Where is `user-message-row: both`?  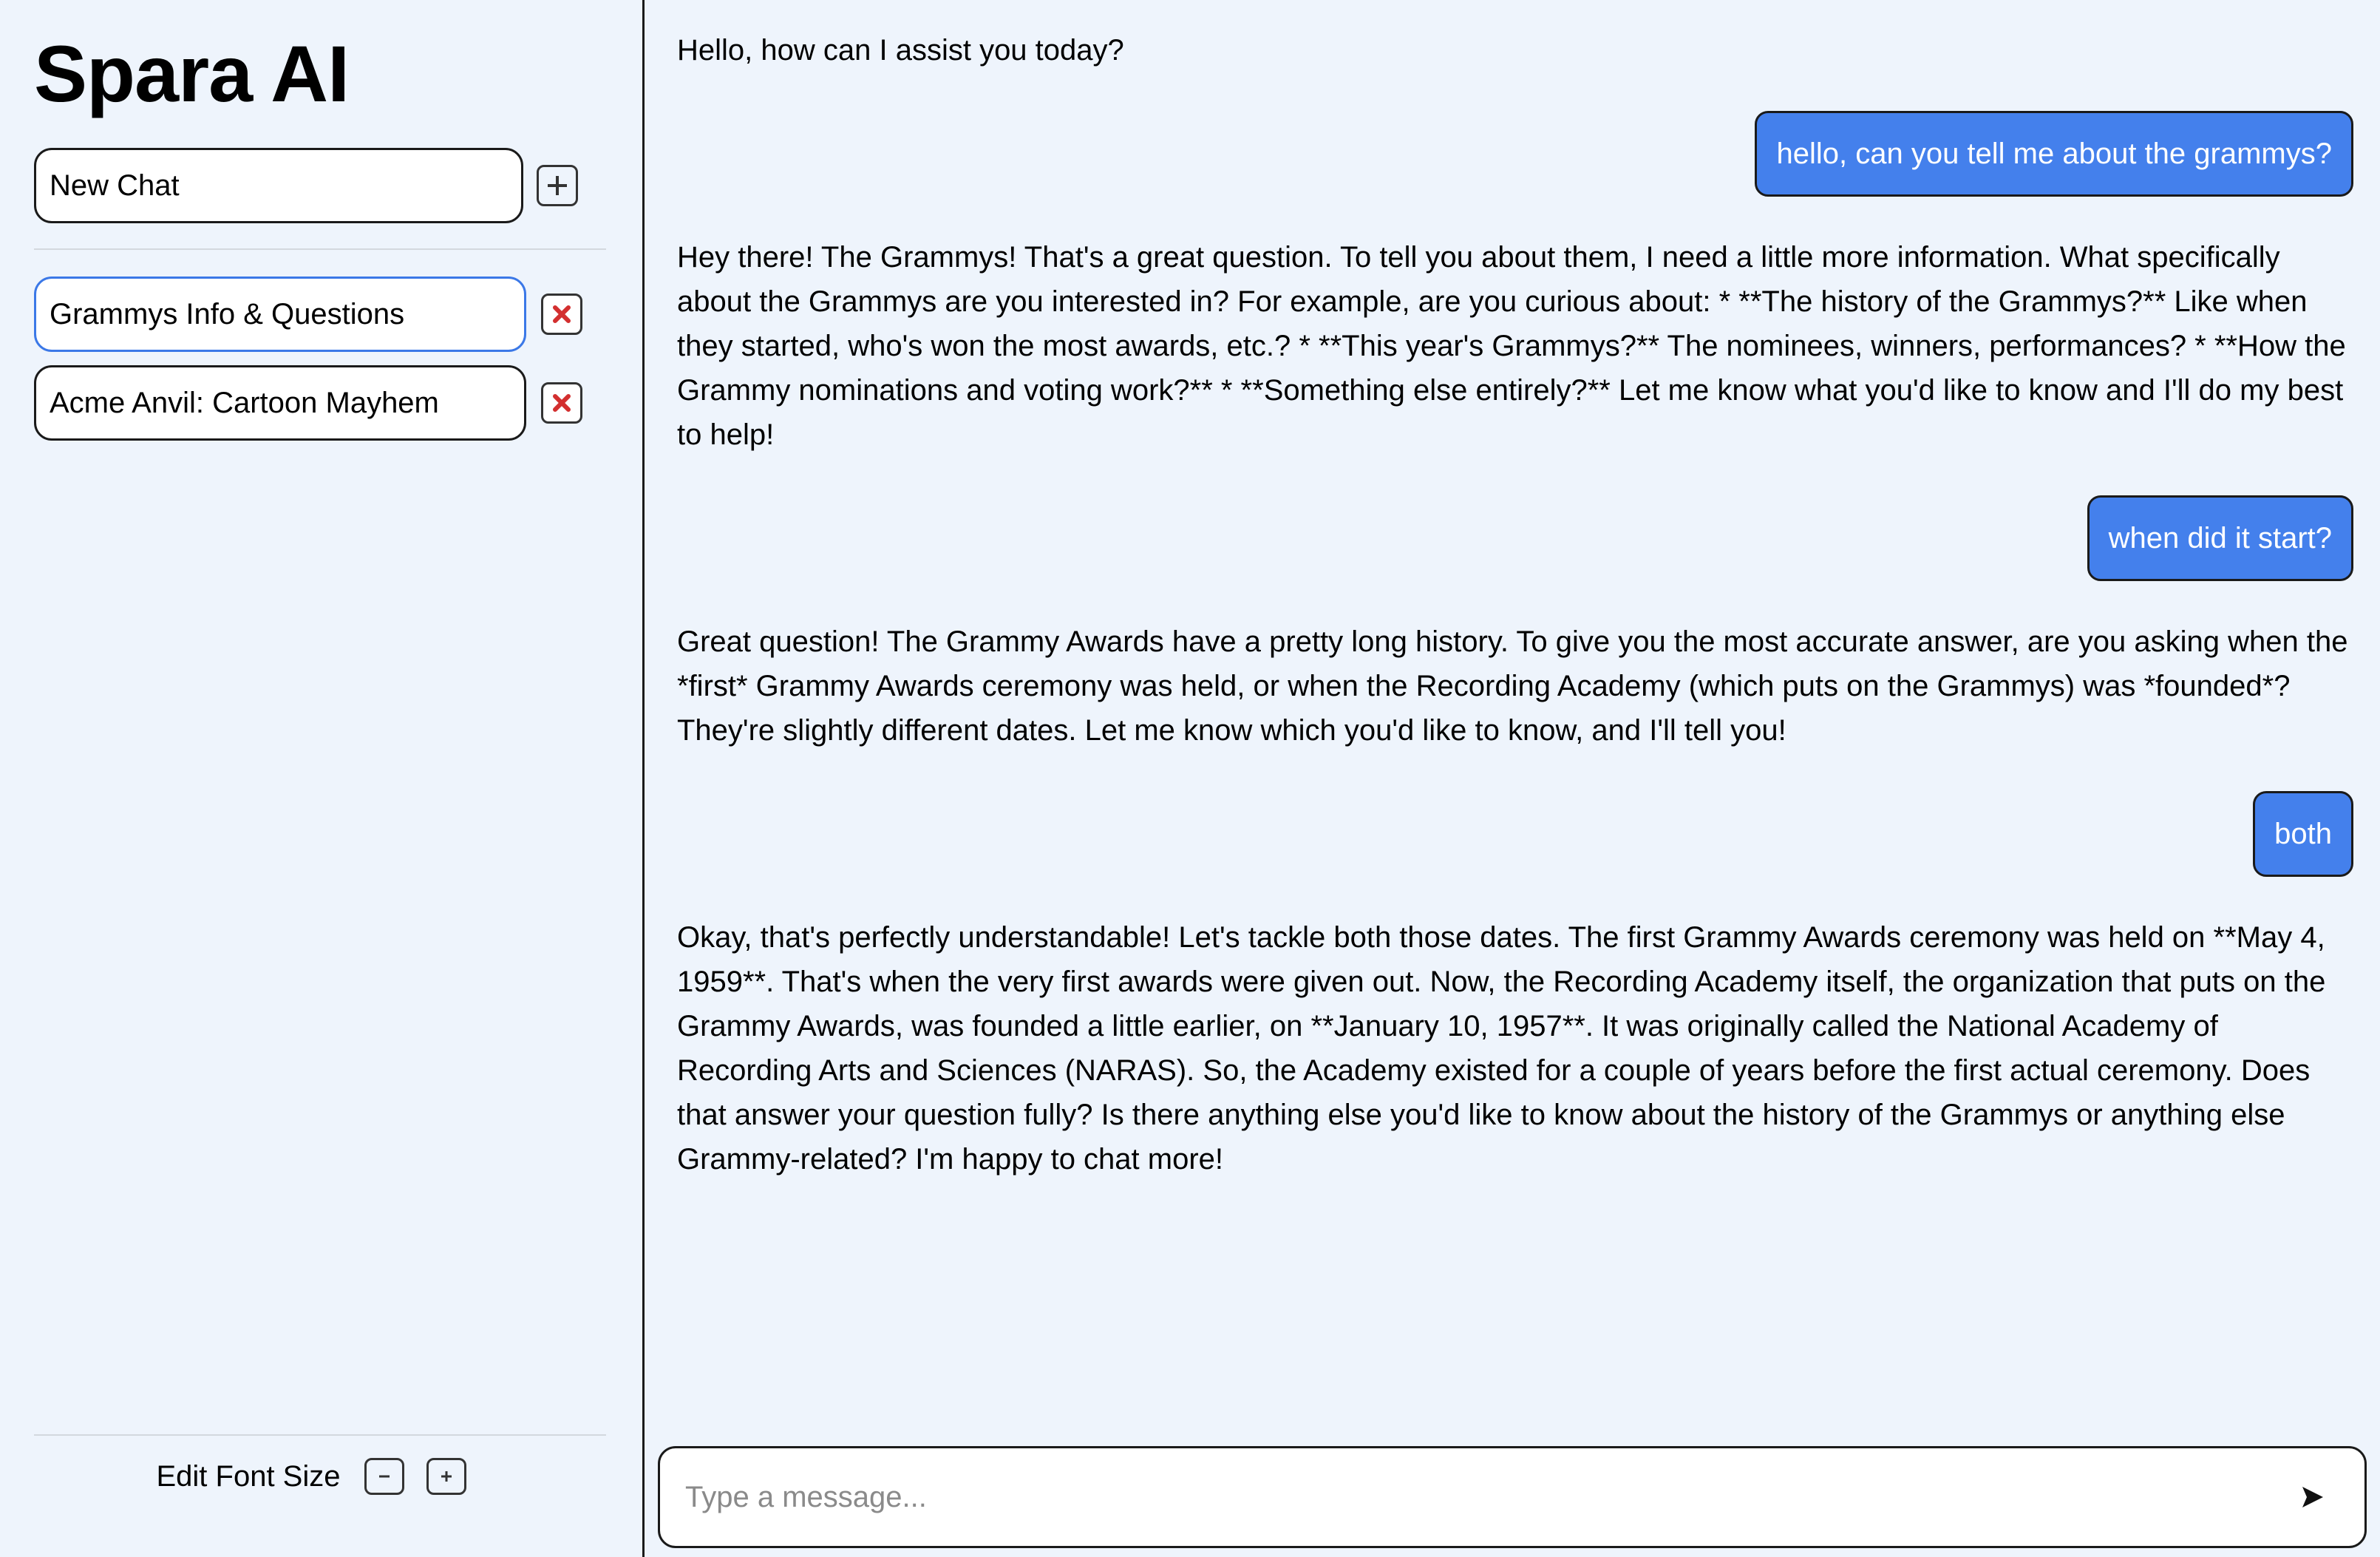
user-message-row: both is located at coordinates (1515, 834).